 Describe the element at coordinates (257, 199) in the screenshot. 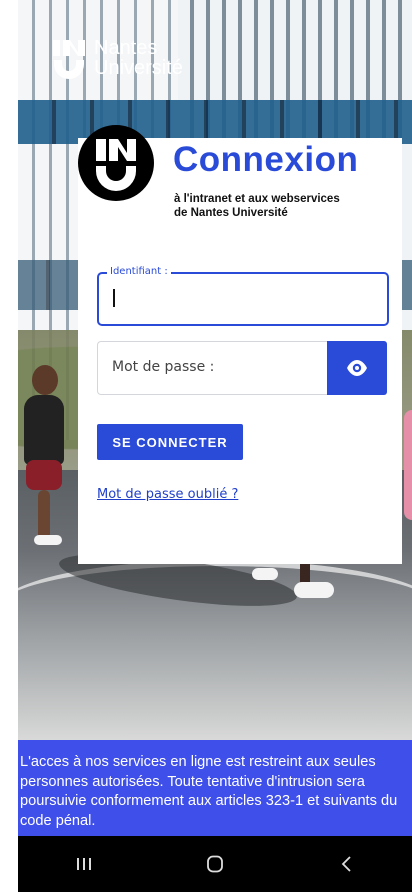

I see `subtitle-line1: à l'intranet et aux webservices` at that location.